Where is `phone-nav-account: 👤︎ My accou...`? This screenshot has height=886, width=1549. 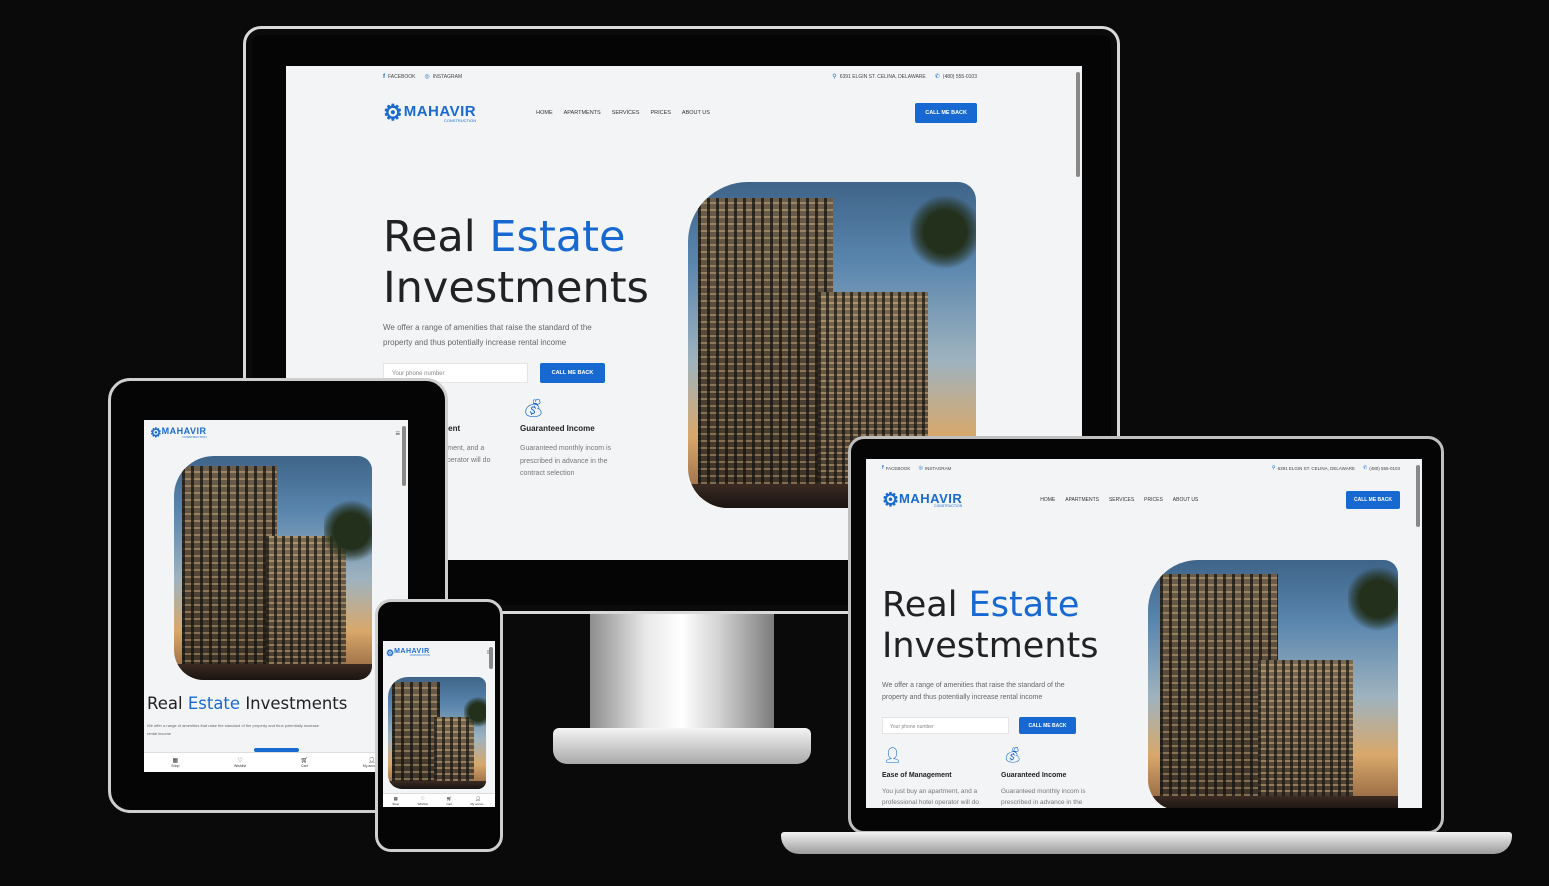
phone-nav-account: 👤︎ My accou... is located at coordinates (477, 801).